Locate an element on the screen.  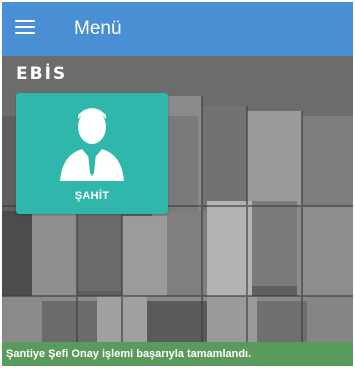
sahit-tile: ŞAHİT is located at coordinates (92, 153).